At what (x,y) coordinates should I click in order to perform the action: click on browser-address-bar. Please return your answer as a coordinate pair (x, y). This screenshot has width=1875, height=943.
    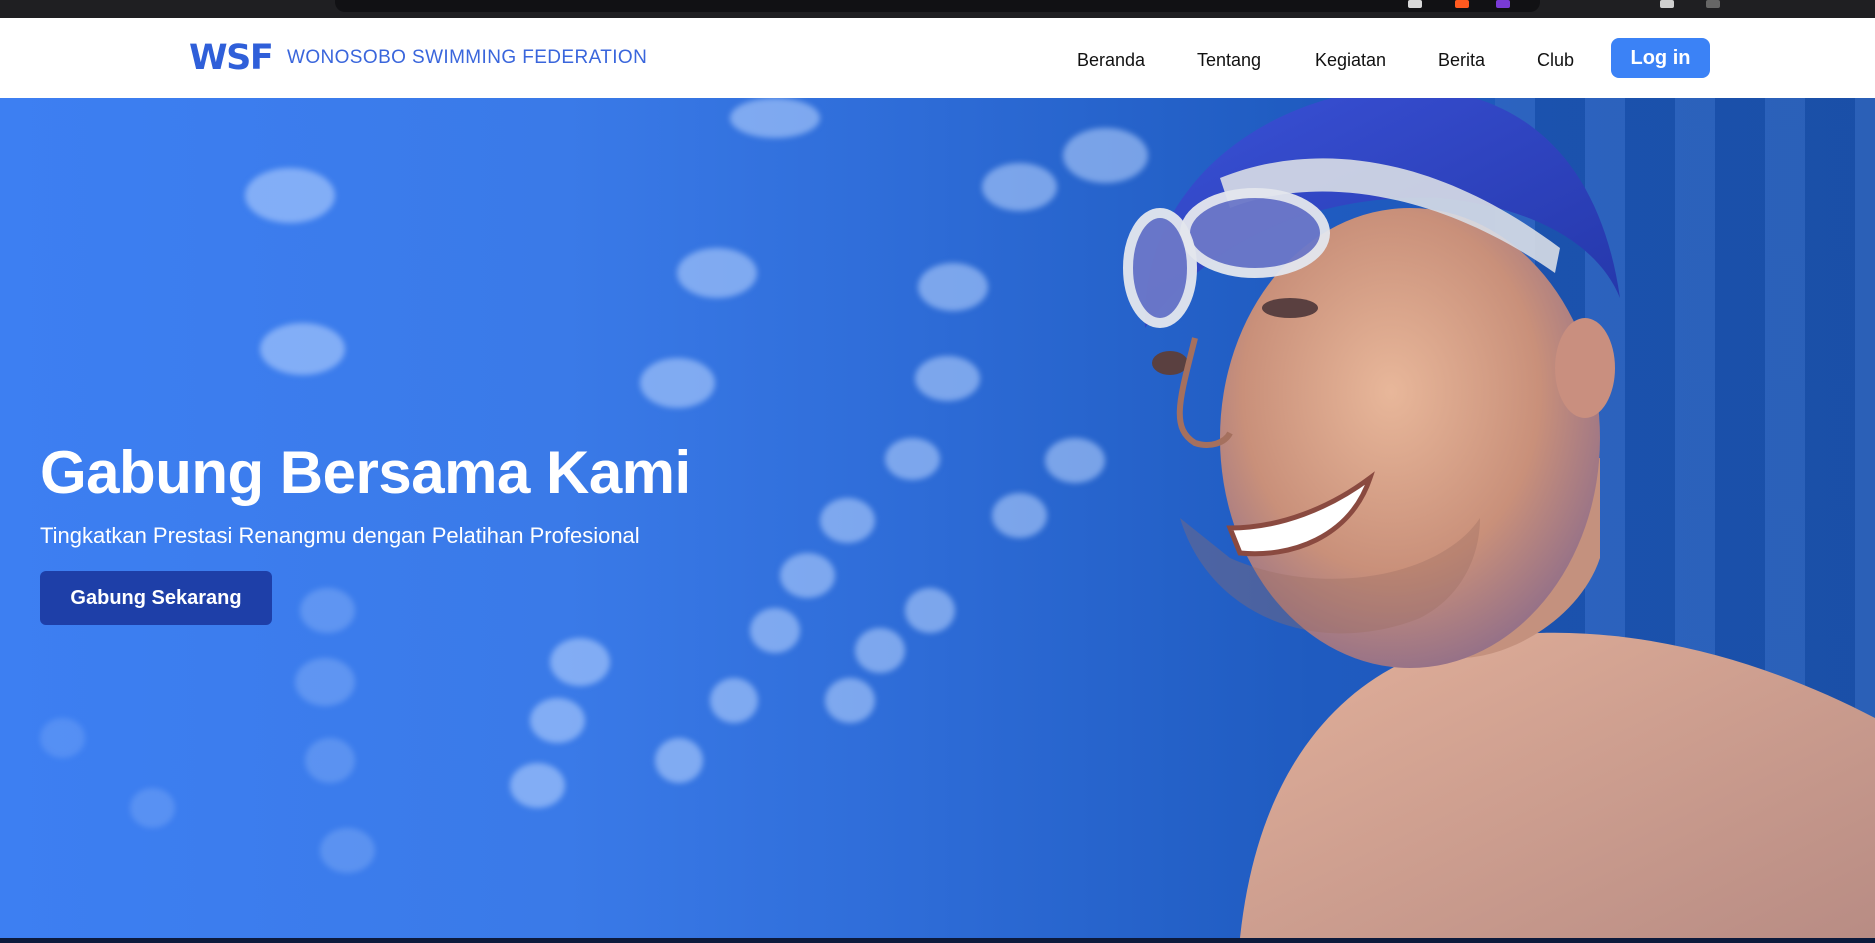
    Looking at the image, I should click on (937, 6).